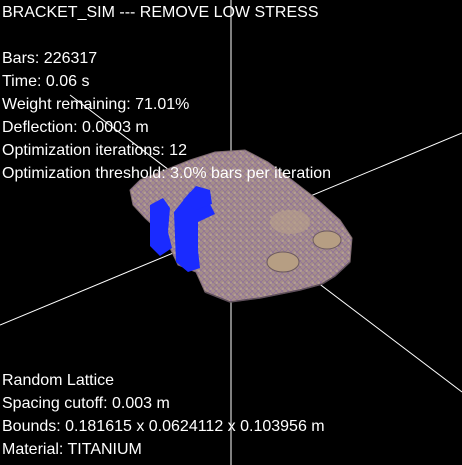 This screenshot has width=462, height=465. What do you see at coordinates (86, 403) in the screenshot?
I see `spacing-cutoff: Spacing cutoff: 0.003 m` at bounding box center [86, 403].